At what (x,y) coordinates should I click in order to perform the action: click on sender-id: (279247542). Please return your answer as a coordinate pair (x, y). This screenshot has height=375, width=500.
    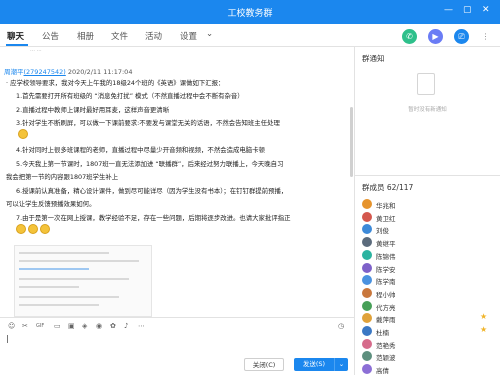
    Looking at the image, I should click on (44, 72).